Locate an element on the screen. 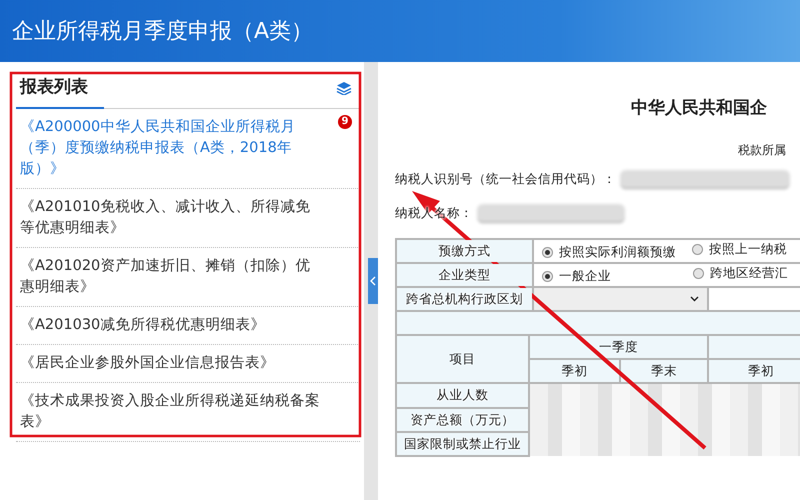  collapse-button is located at coordinates (373, 281).